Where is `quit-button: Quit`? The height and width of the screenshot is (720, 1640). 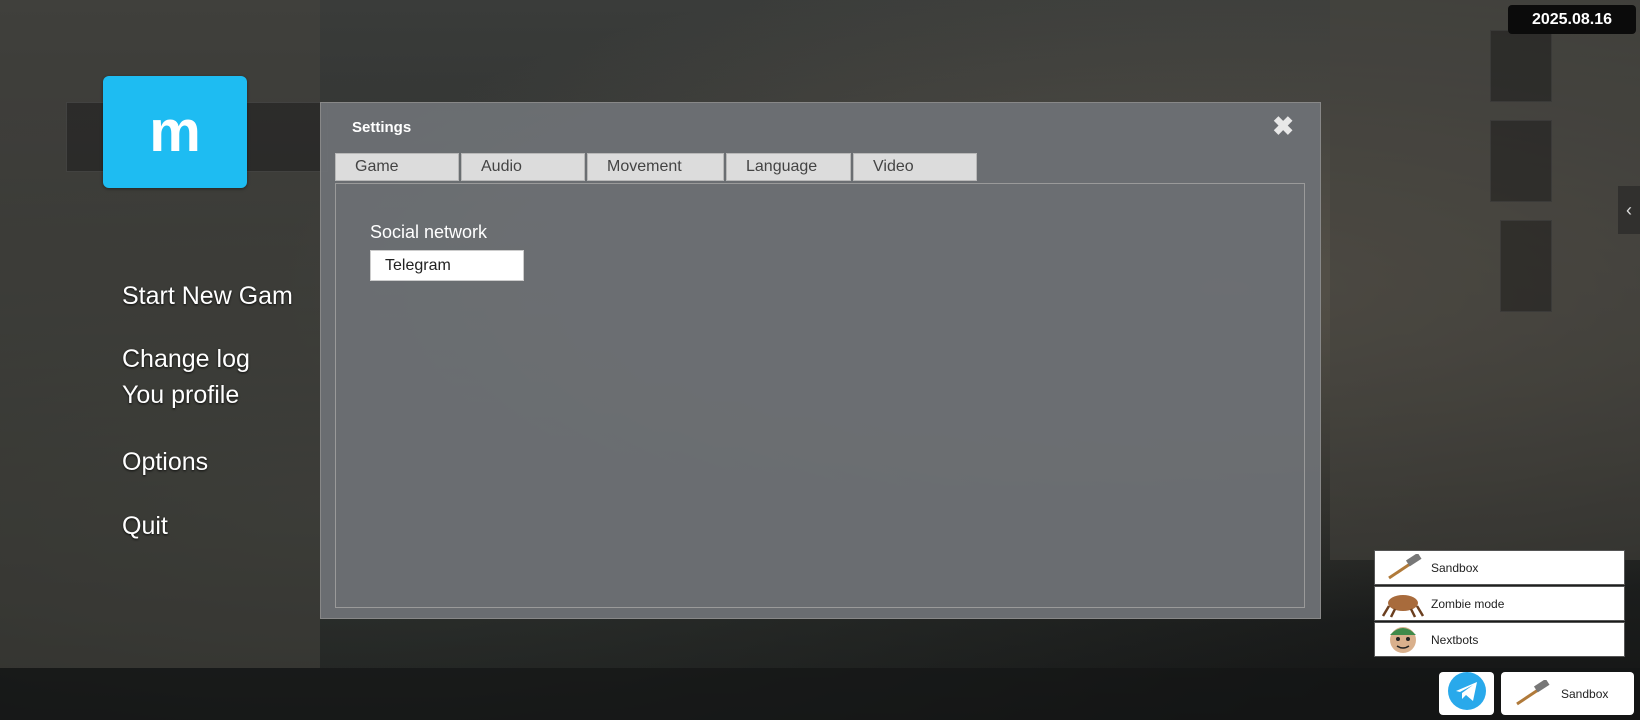 quit-button: Quit is located at coordinates (145, 526).